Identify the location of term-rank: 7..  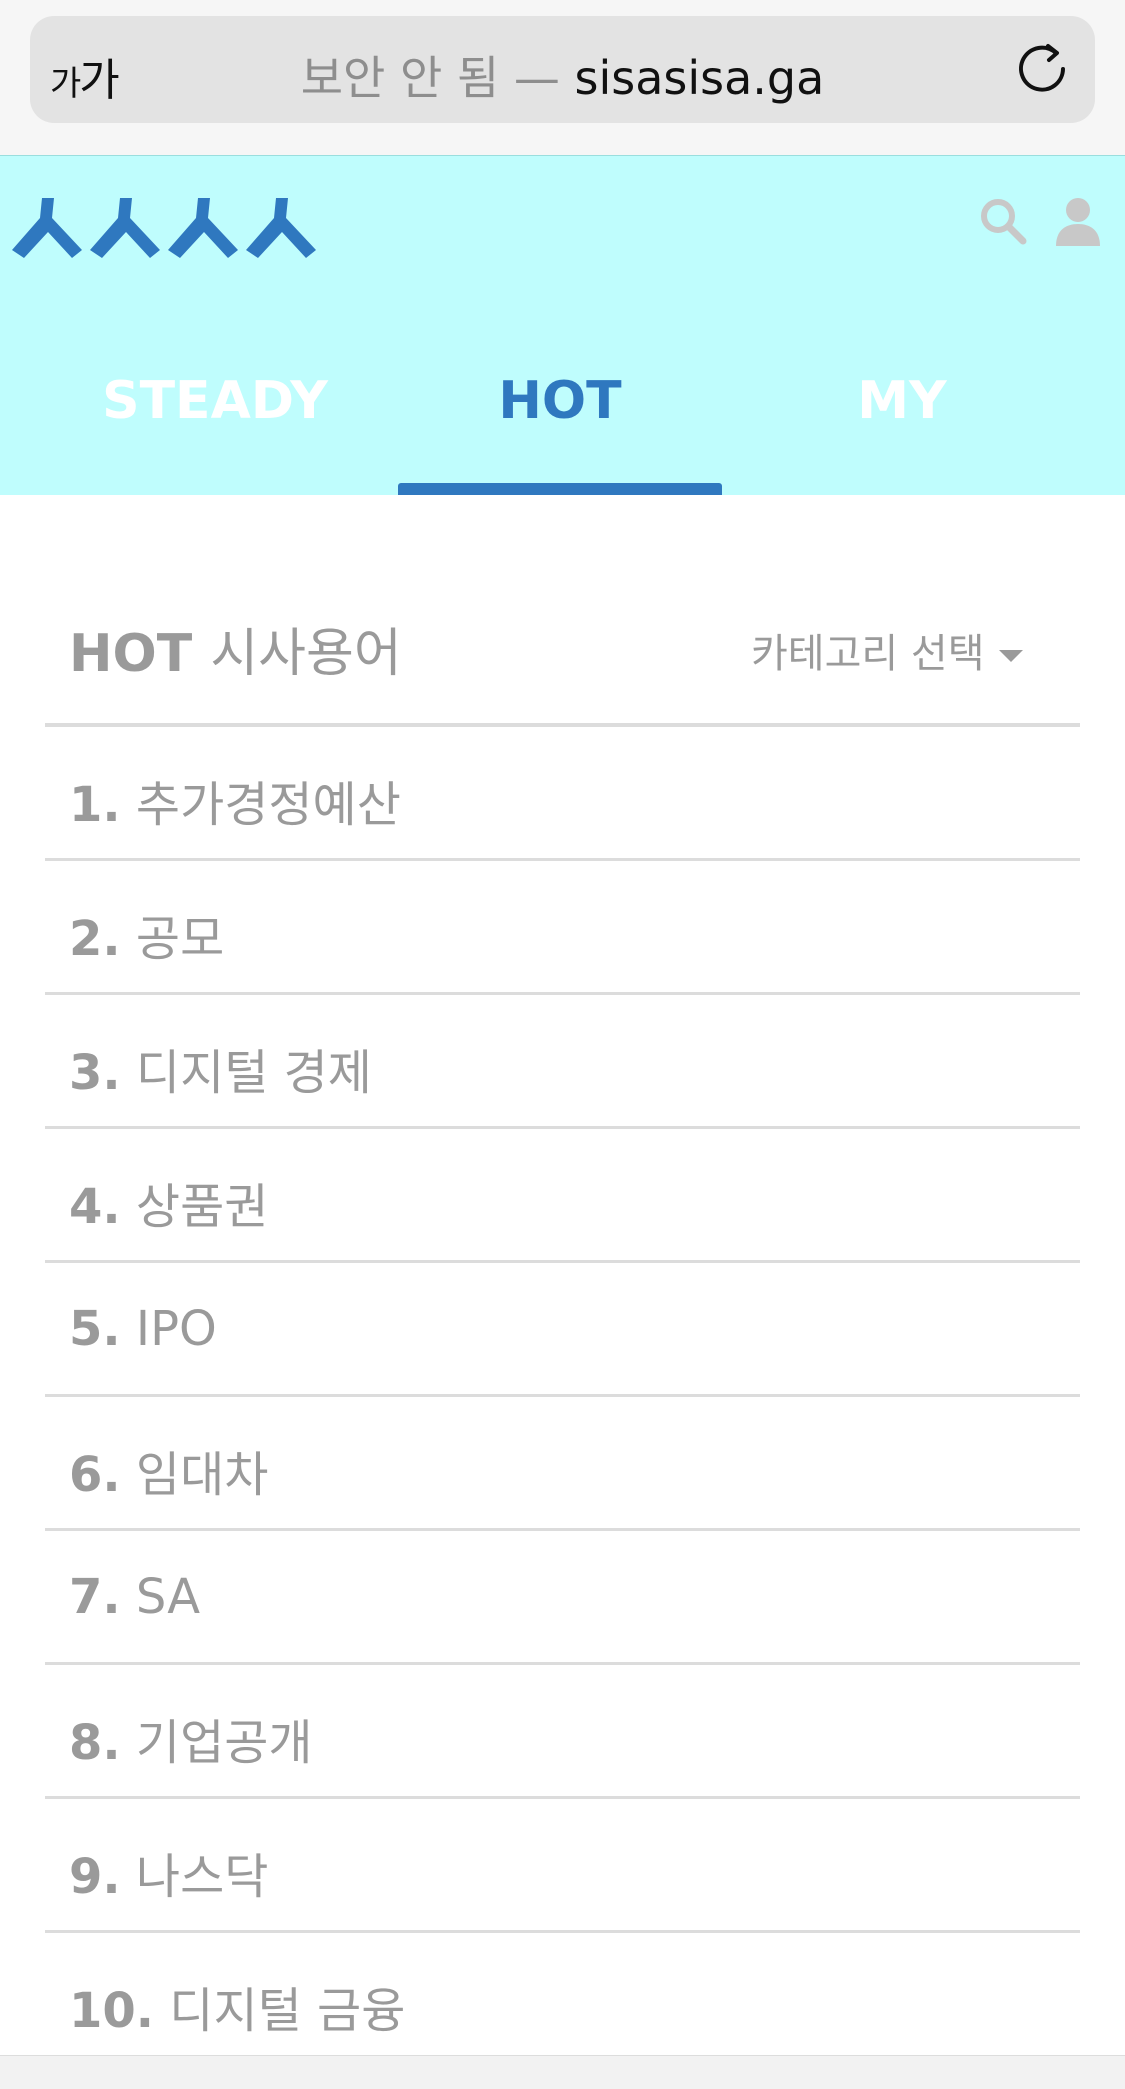
(95, 1597).